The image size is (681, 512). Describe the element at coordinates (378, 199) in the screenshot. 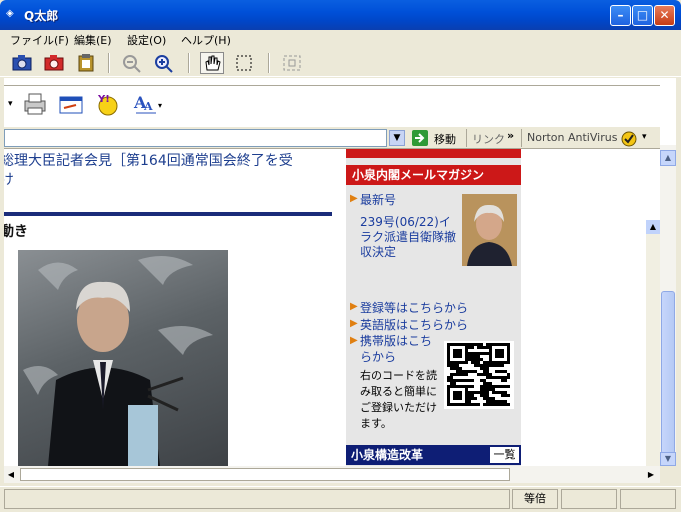

I see `latest-issue-label: 最新号` at that location.